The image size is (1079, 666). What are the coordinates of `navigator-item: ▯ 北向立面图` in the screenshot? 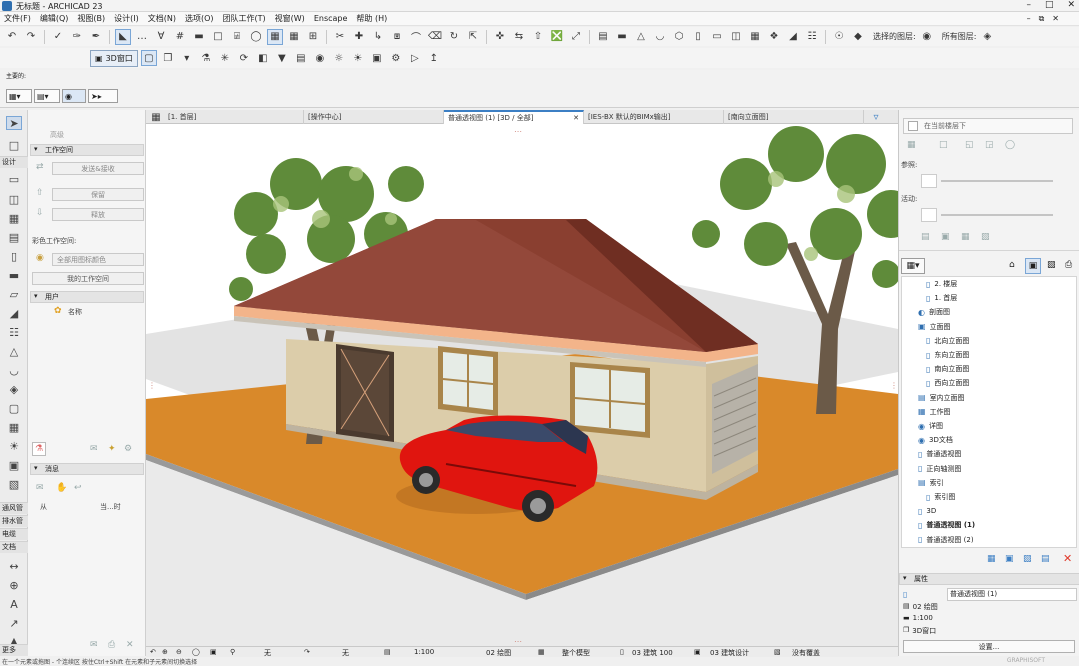 It's located at (947, 341).